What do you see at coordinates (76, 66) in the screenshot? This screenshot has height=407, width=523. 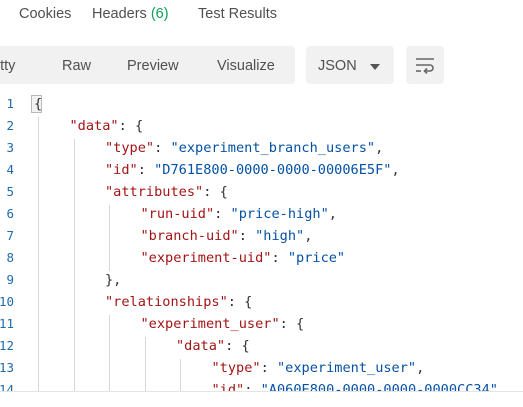 I see `view-mode-raw: Raw` at bounding box center [76, 66].